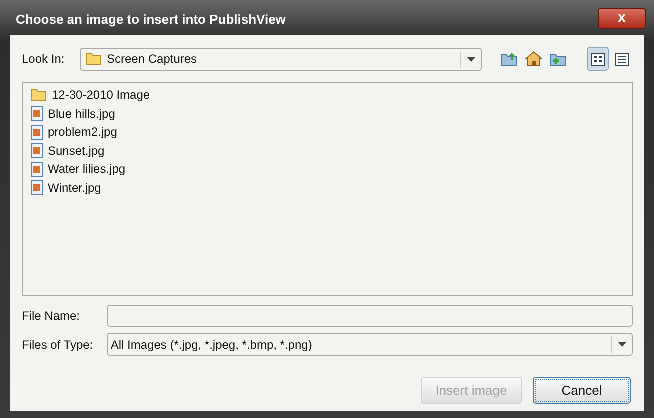 The height and width of the screenshot is (418, 654). I want to click on file-type-value: All Images (*.jpg, *.jpeg, *.bmp, *.png), so click(211, 345).